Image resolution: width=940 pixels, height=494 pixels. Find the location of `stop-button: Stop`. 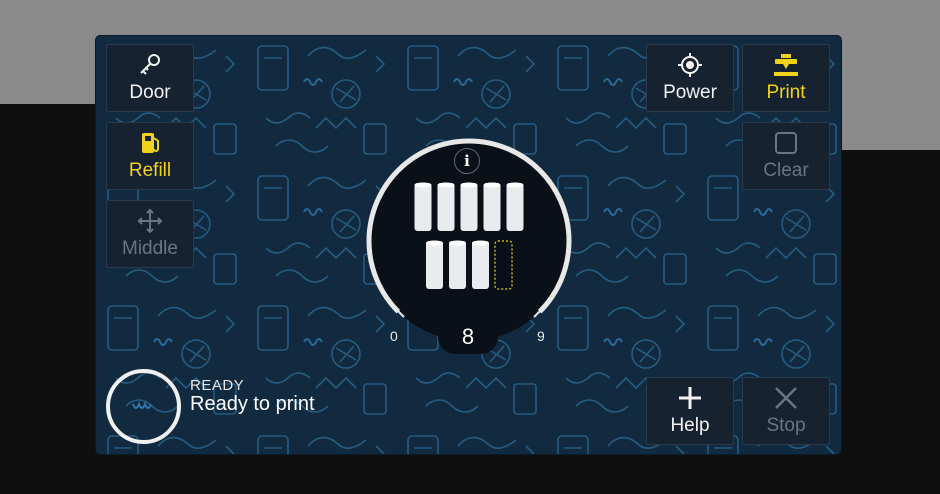

stop-button: Stop is located at coordinates (786, 411).